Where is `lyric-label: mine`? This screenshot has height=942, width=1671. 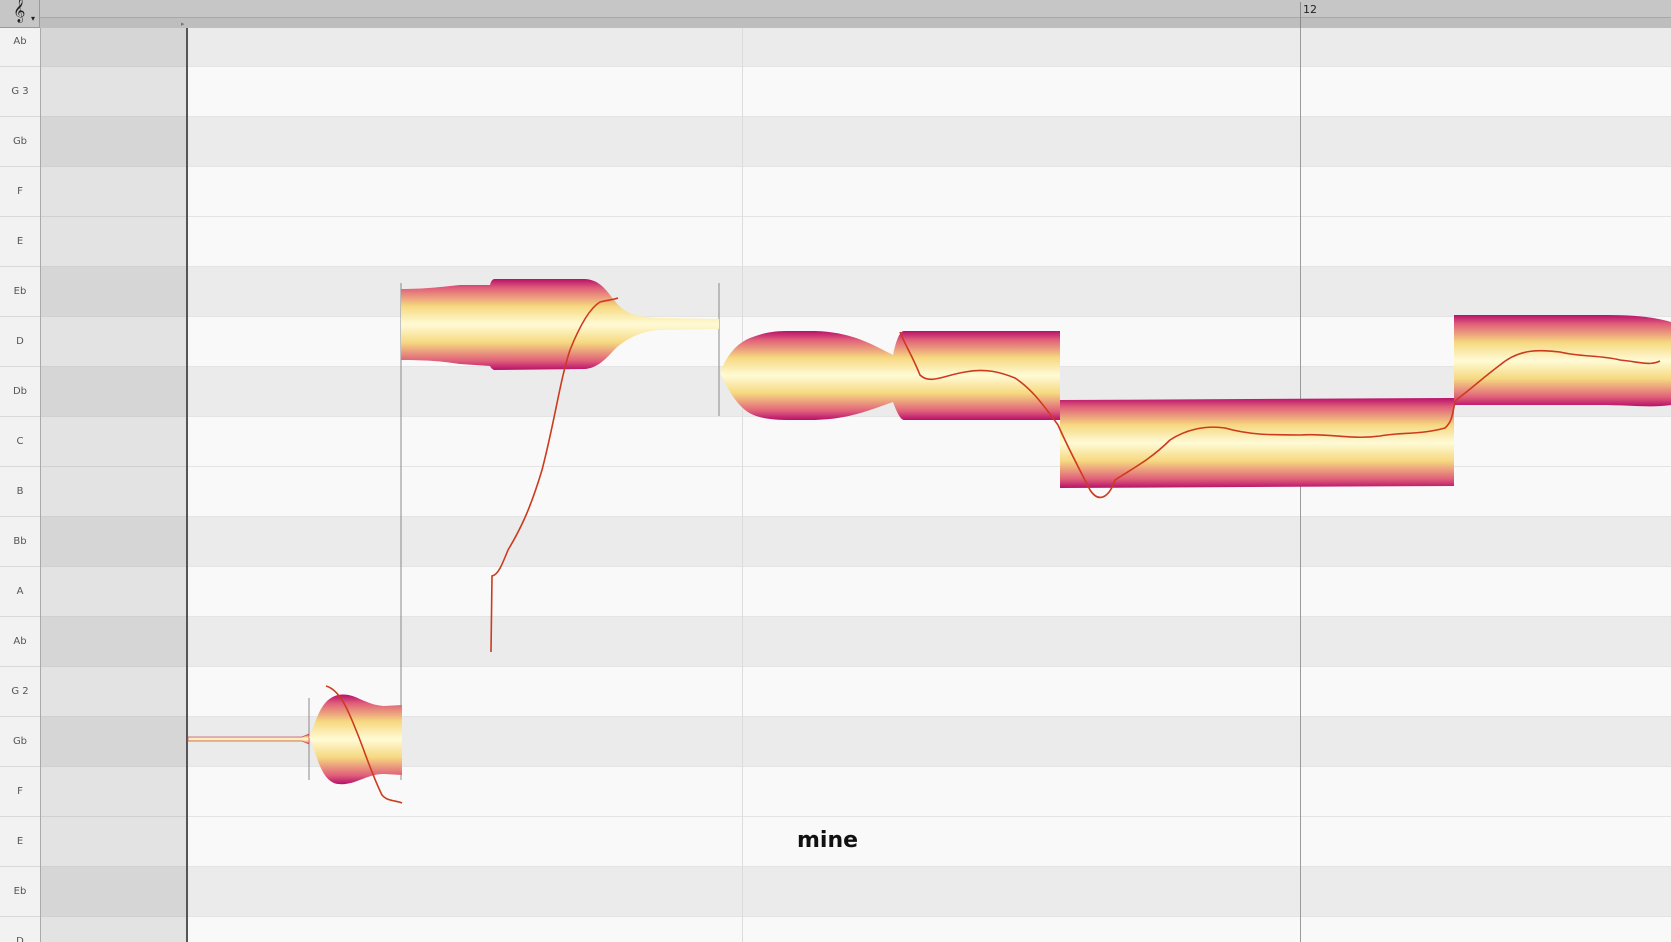 lyric-label: mine is located at coordinates (827, 840).